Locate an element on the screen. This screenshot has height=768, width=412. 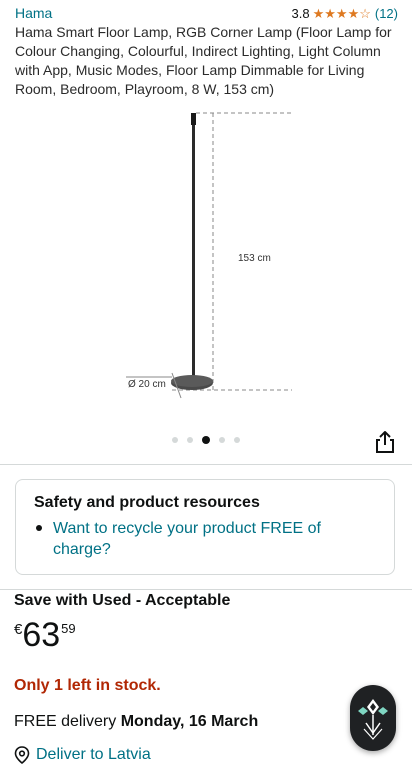
assistant-icon is located at coordinates (373, 719).